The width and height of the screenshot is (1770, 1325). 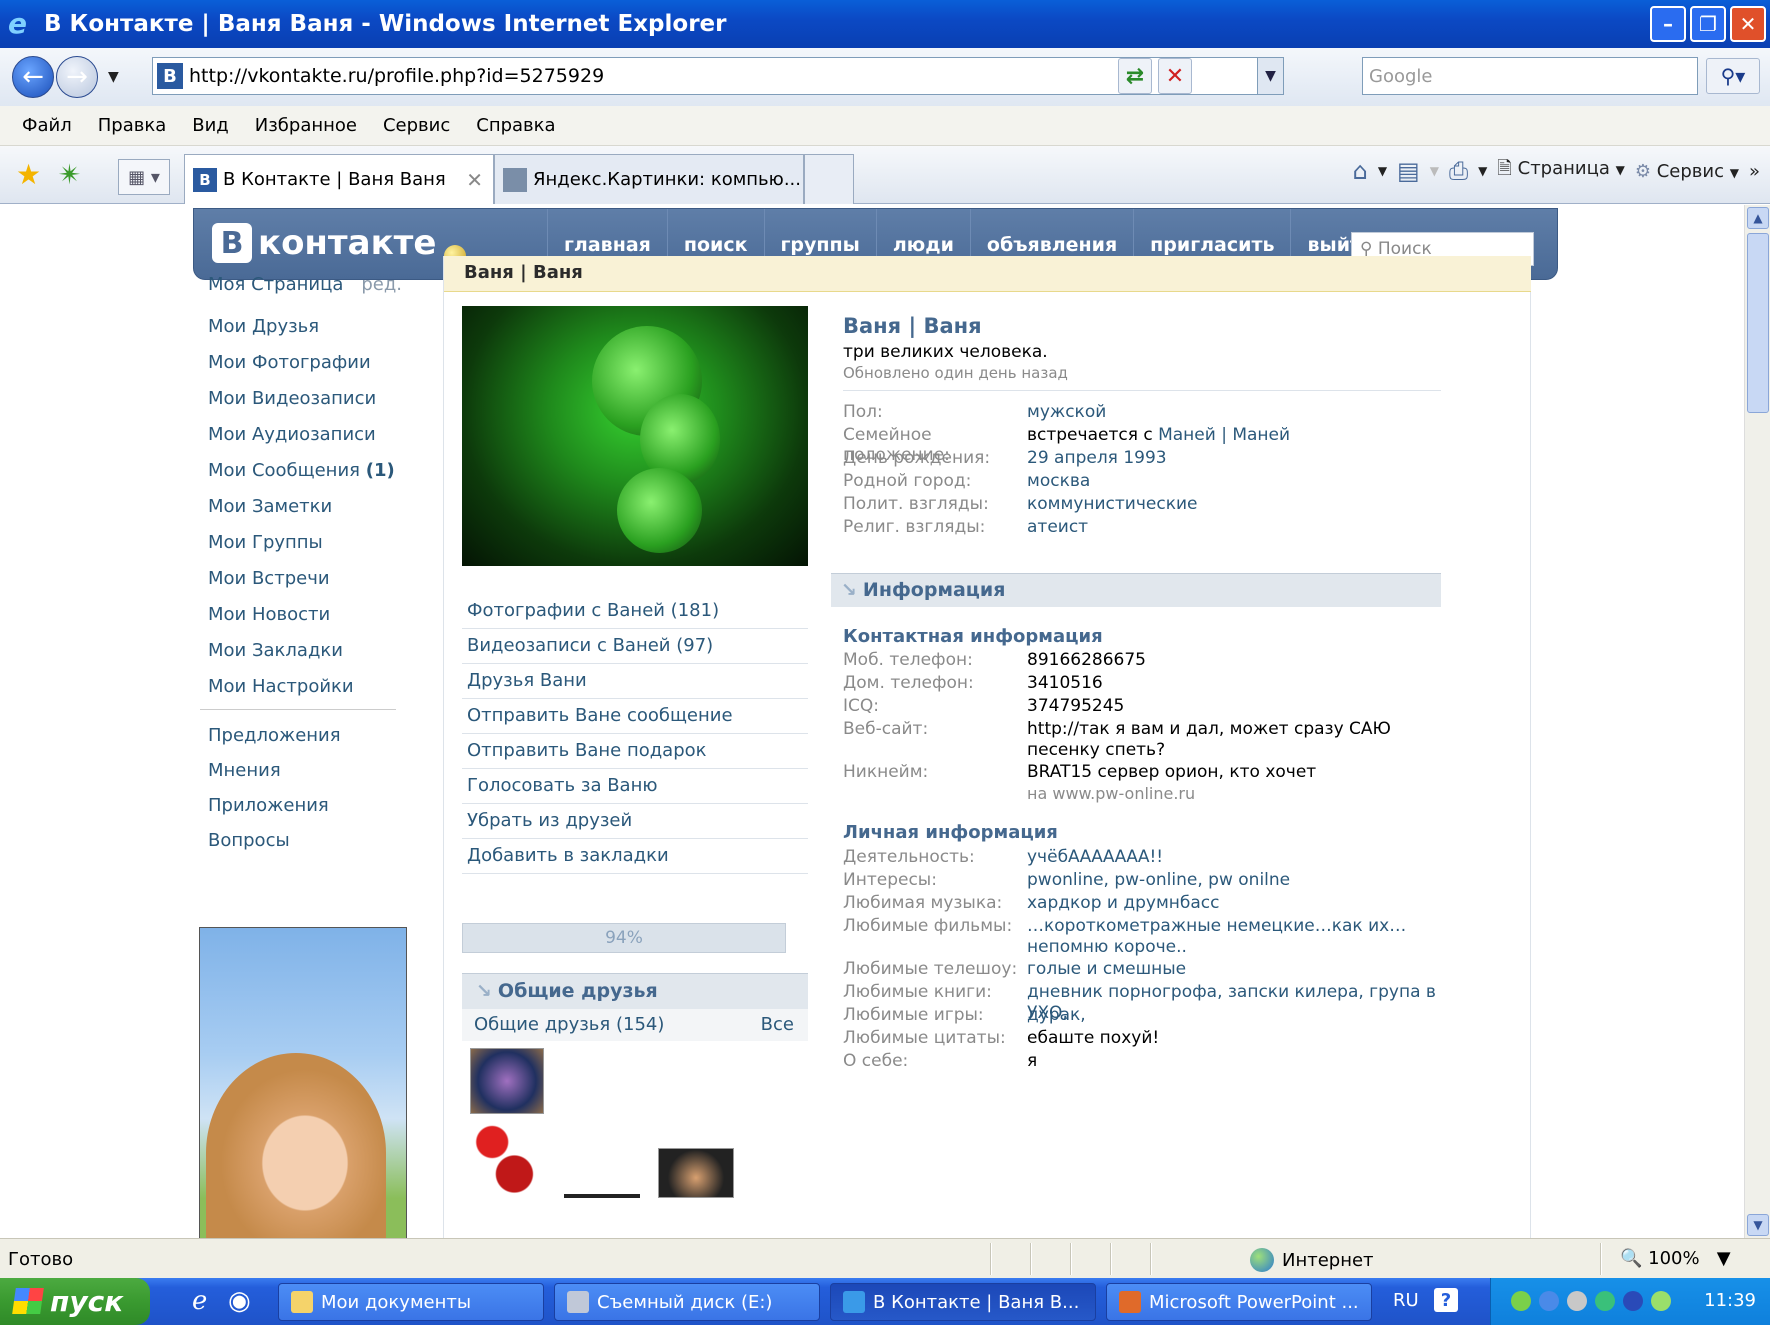 I want to click on info-value: хардкор и друмнбасс, so click(x=1232, y=903).